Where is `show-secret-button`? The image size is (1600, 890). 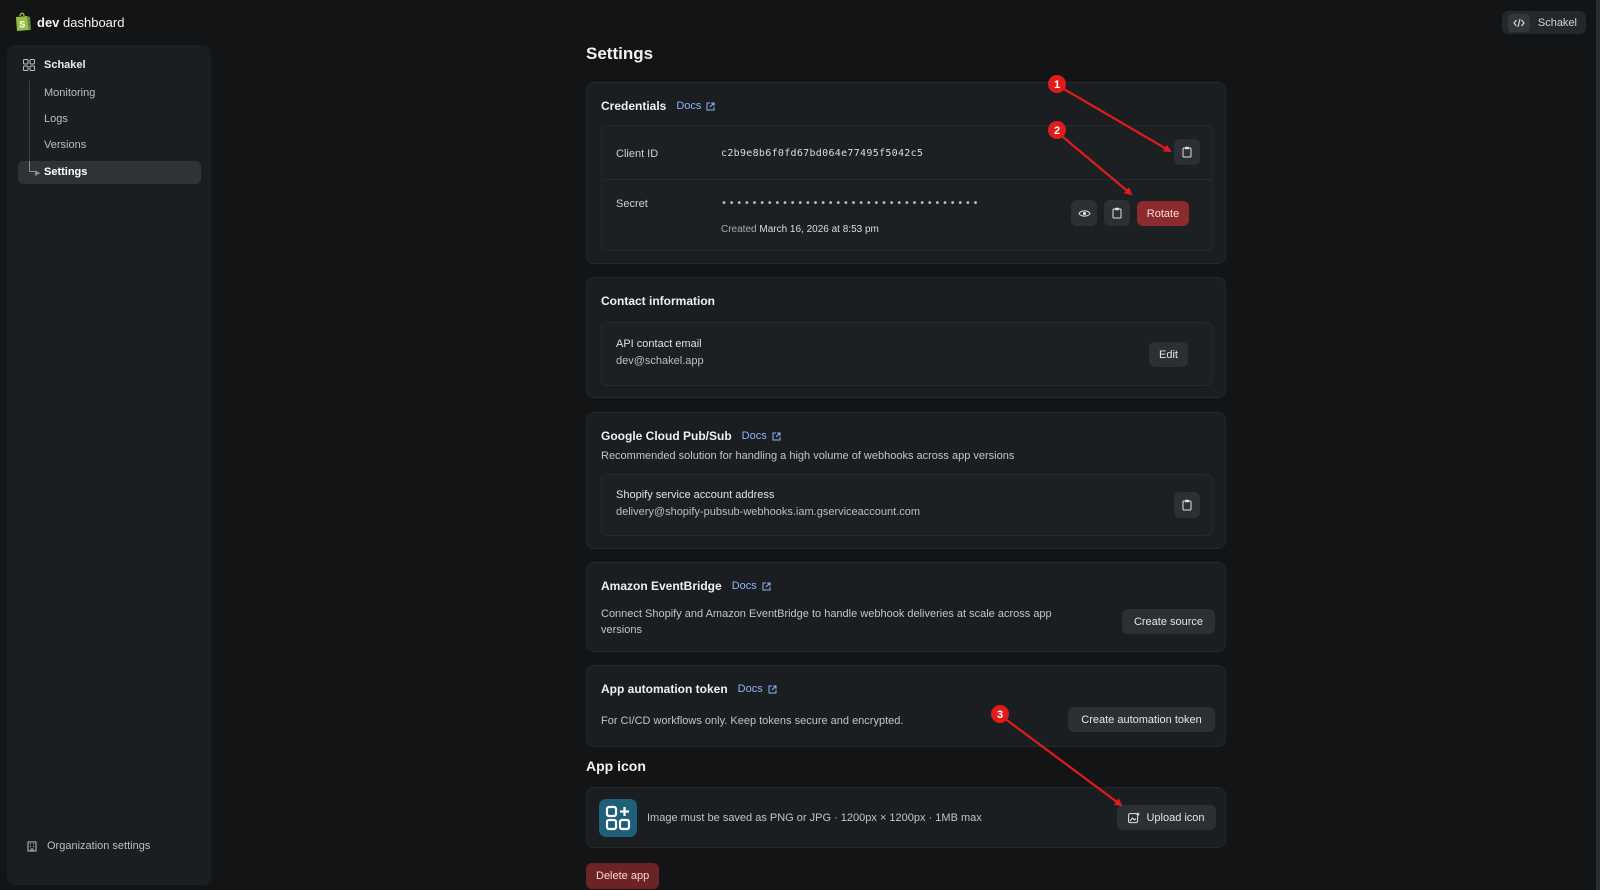
show-secret-button is located at coordinates (1084, 213).